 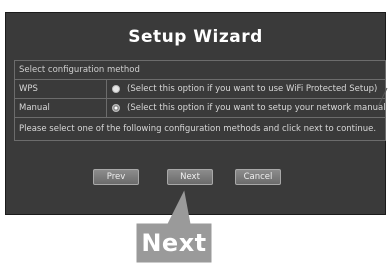 What do you see at coordinates (258, 177) in the screenshot?
I see `cancel-button: Cancel` at bounding box center [258, 177].